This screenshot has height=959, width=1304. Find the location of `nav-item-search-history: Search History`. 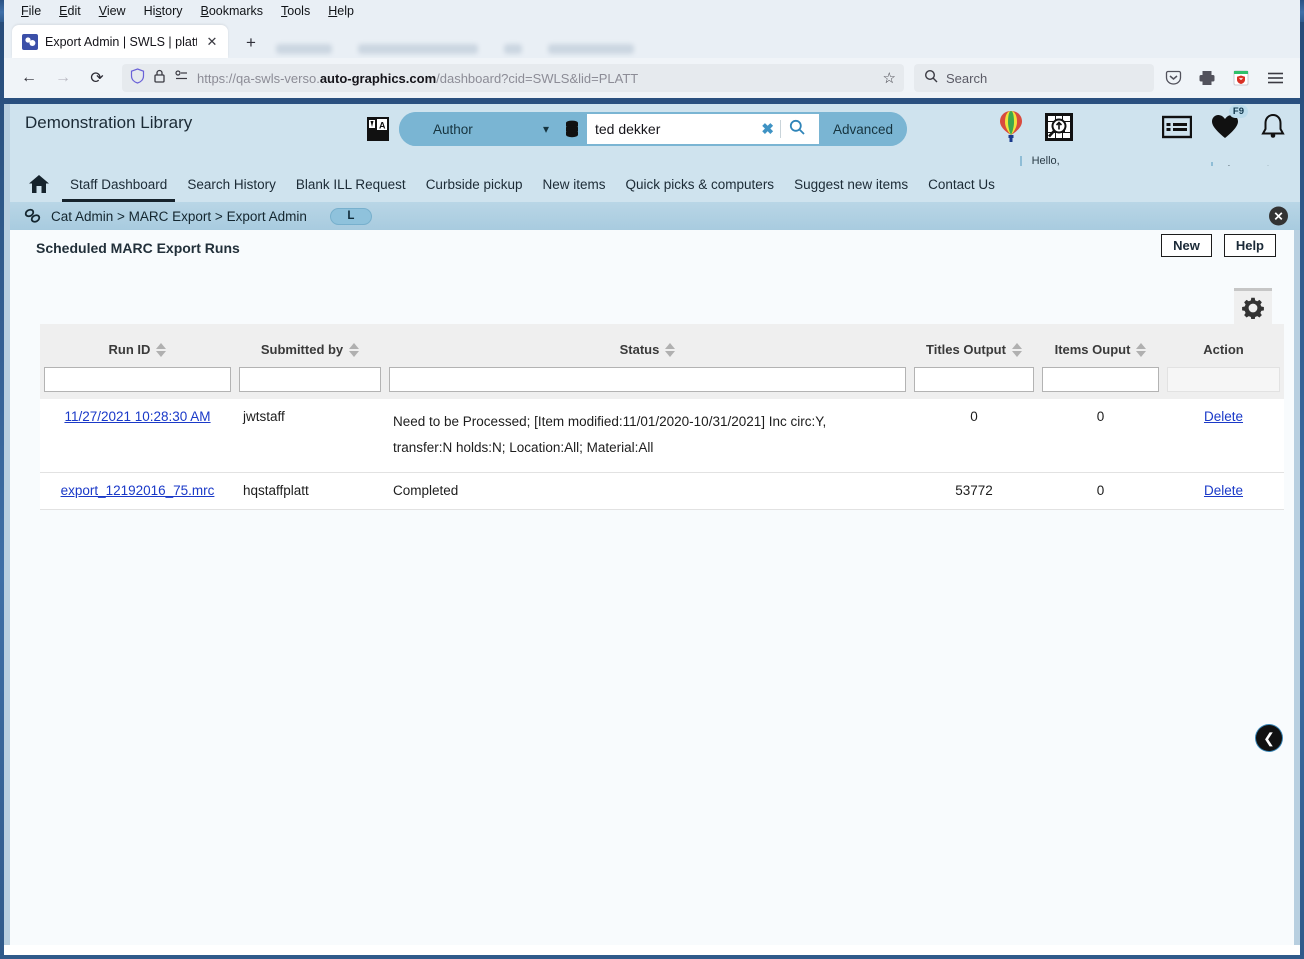

nav-item-search-history: Search History is located at coordinates (231, 184).